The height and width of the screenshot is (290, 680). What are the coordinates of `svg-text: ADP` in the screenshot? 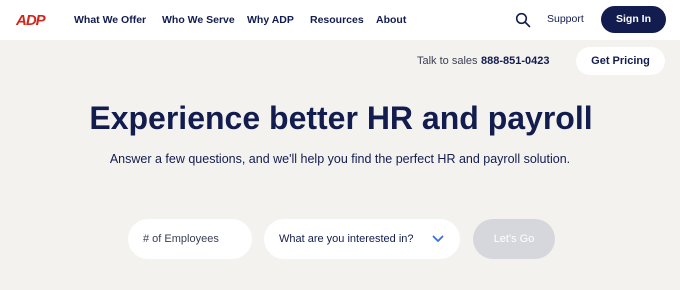 It's located at (31, 20).